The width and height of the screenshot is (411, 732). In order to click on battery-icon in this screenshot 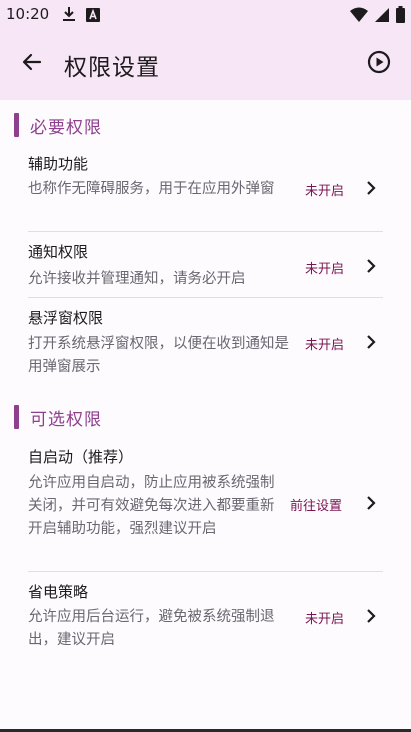, I will do `click(400, 16)`.